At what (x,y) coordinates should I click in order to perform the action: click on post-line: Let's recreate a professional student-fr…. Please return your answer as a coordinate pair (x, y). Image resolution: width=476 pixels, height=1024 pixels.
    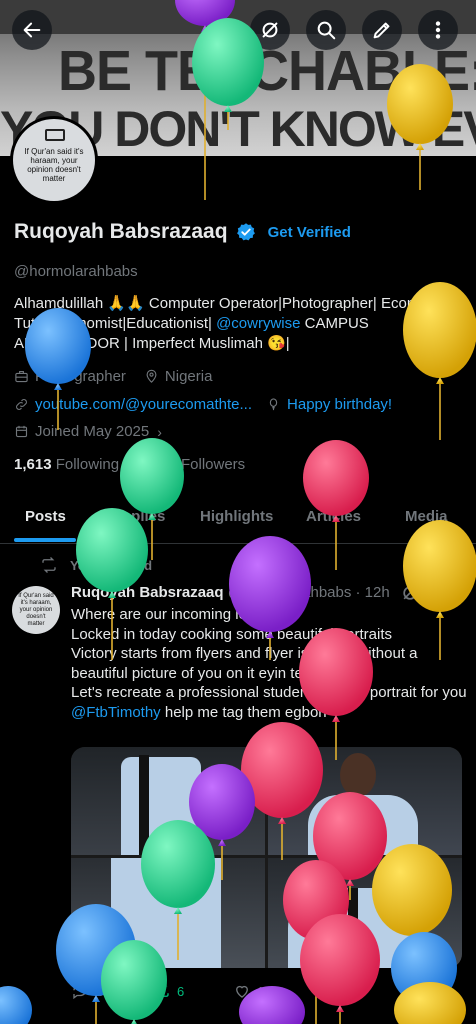
    Looking at the image, I should click on (269, 692).